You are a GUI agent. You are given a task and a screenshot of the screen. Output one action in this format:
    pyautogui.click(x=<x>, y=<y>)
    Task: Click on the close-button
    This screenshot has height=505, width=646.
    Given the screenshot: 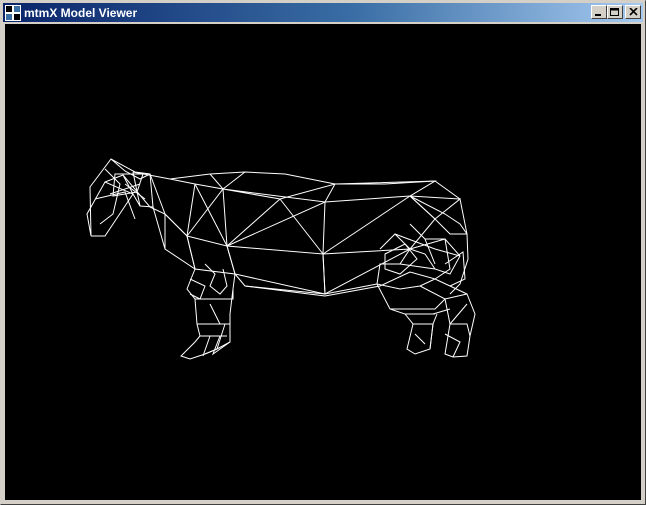 What is the action you would take?
    pyautogui.click(x=633, y=12)
    